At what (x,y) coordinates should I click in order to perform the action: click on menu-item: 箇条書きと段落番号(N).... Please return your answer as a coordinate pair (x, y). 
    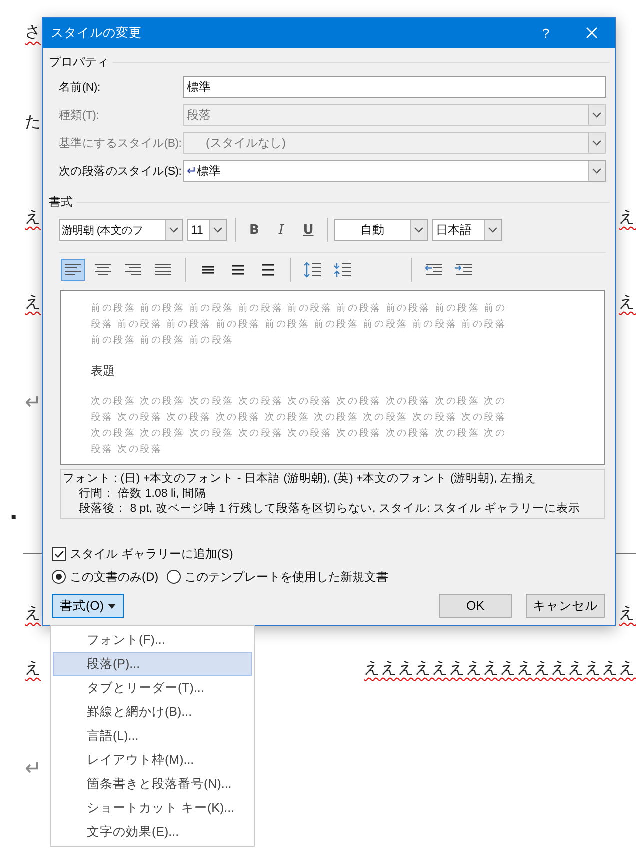
    Looking at the image, I should click on (152, 784).